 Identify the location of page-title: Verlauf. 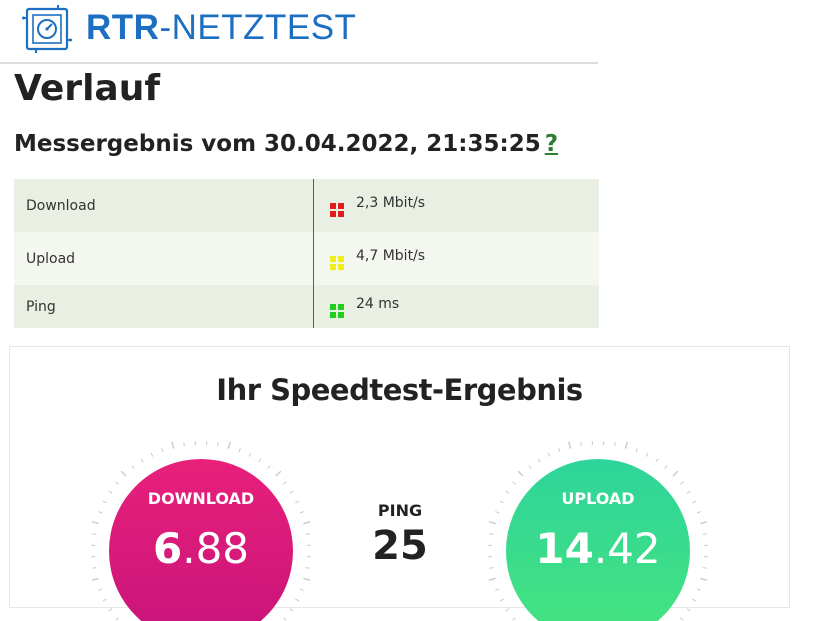
(87, 89).